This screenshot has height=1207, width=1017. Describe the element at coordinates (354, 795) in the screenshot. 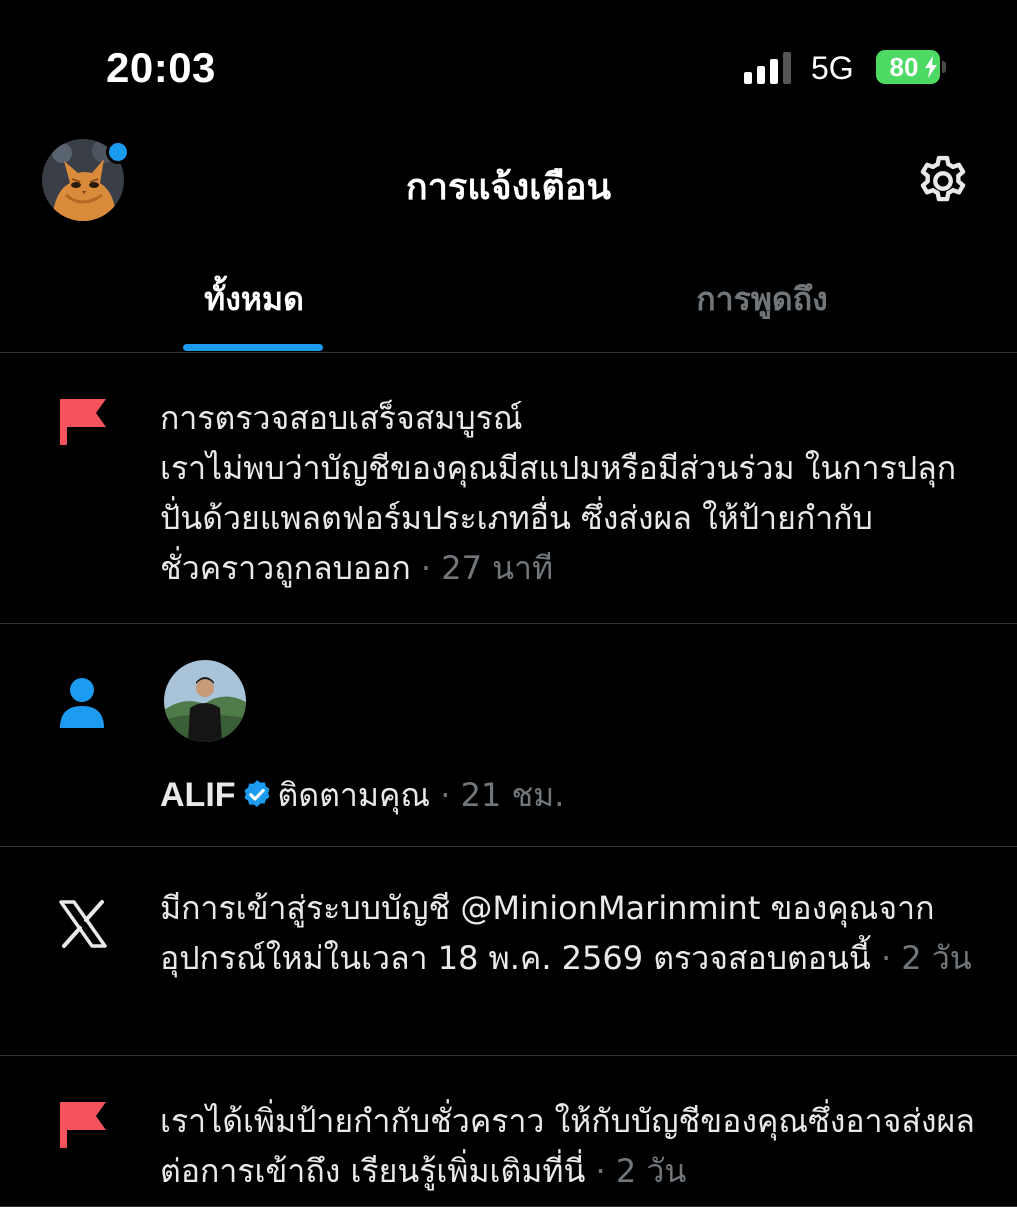

I see `follow-action: ติดตามคุณ` at that location.